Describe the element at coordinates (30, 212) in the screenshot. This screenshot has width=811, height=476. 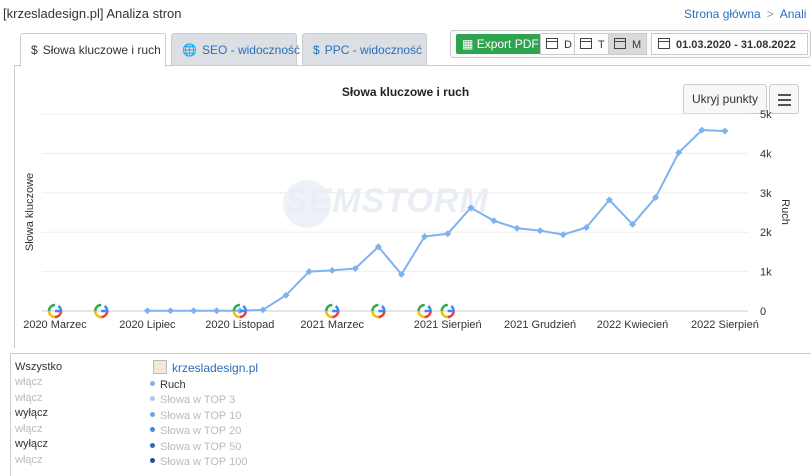
I see `y-axis-left-label: Słowa kluczowe` at that location.